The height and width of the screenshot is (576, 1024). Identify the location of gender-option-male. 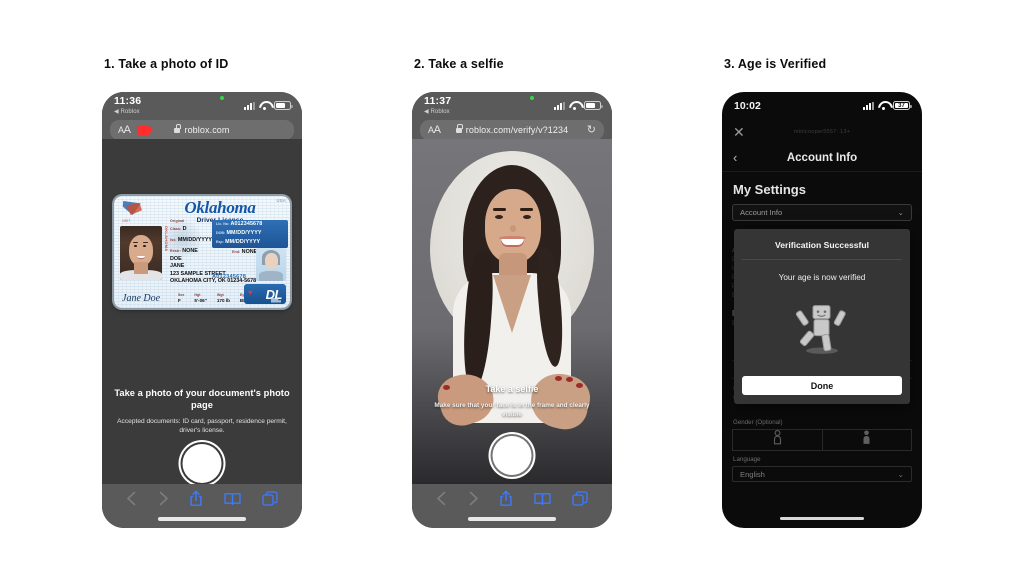
(867, 440).